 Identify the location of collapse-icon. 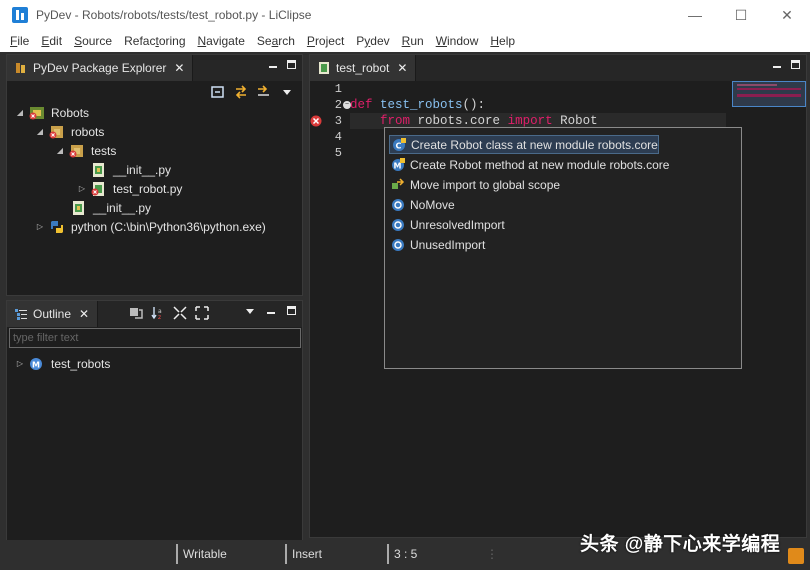
(180, 313).